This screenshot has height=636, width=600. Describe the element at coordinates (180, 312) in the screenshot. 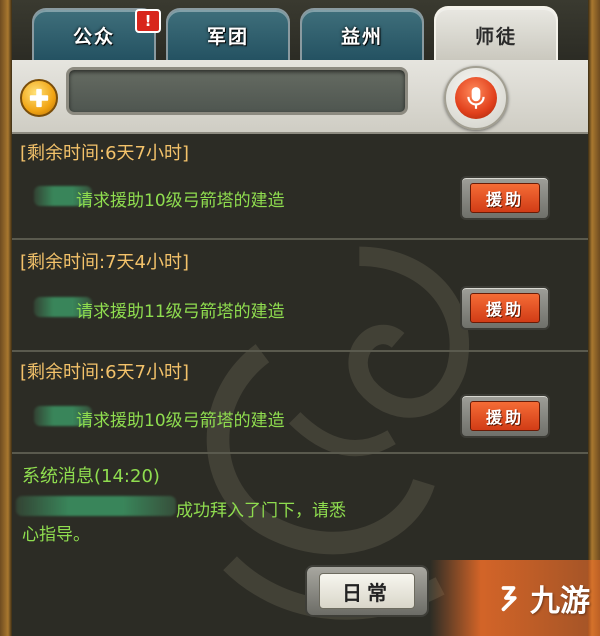

I see `request-text: 请求援助11级弓箭塔的建造` at that location.